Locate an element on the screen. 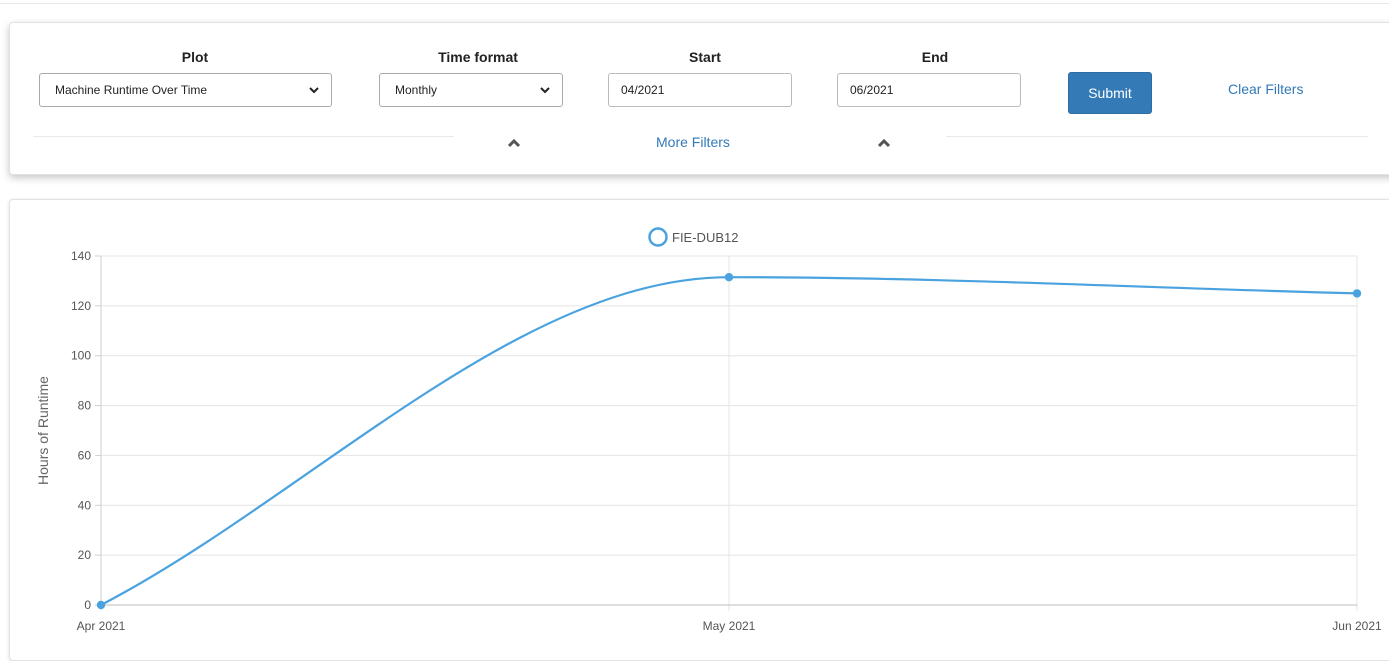 Image resolution: width=1389 pixels, height=661 pixels. end-label: End is located at coordinates (935, 57).